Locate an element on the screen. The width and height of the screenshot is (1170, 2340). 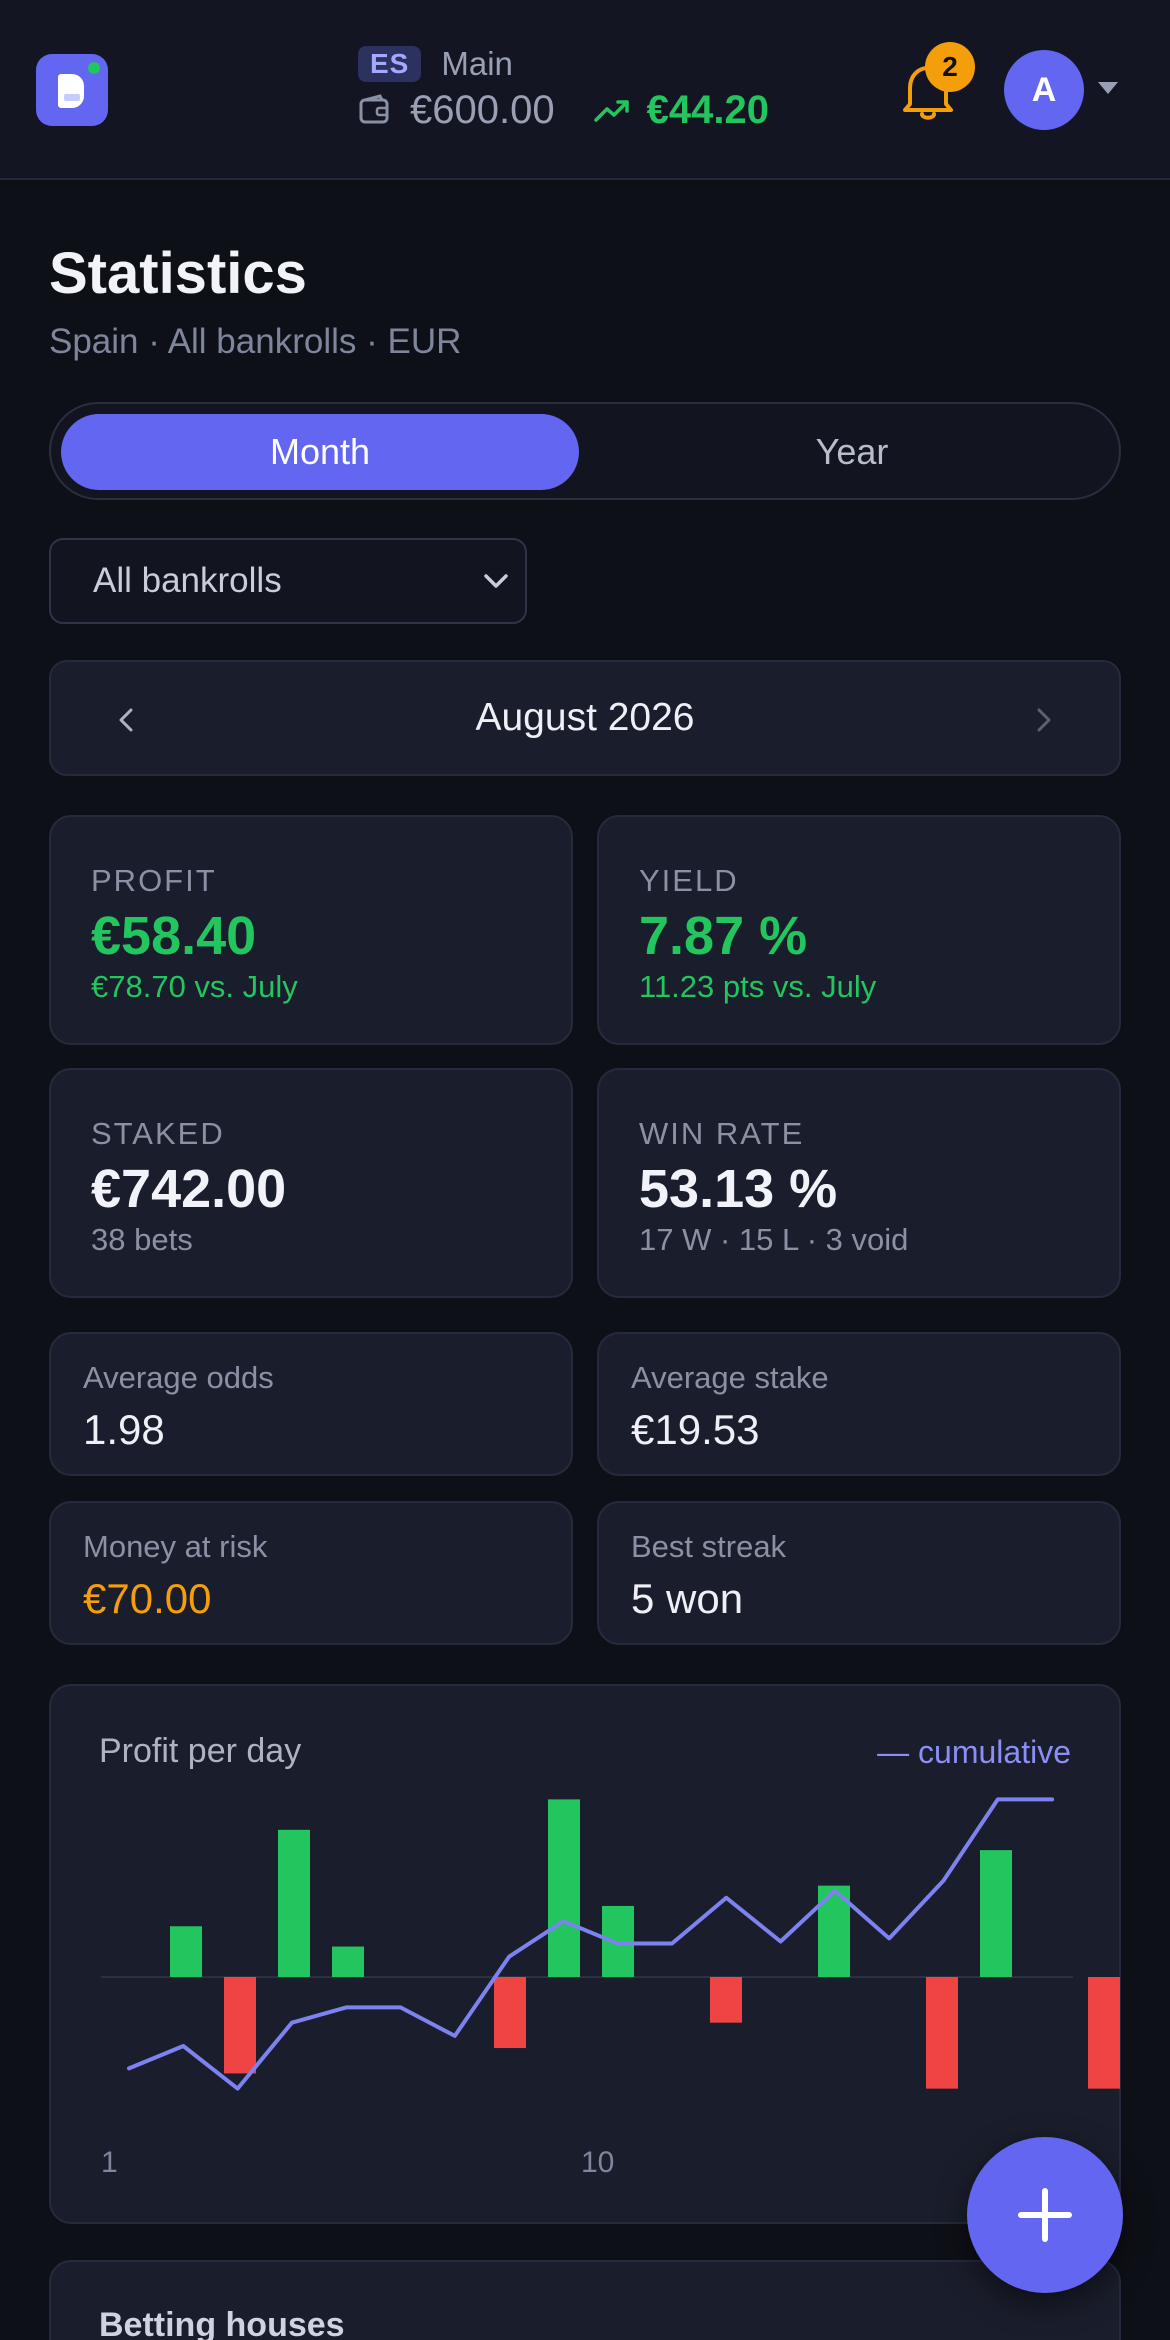
win-rate-card: WIN RATE 53.13 % 17 W · 15 L · 3 void is located at coordinates (859, 1183).